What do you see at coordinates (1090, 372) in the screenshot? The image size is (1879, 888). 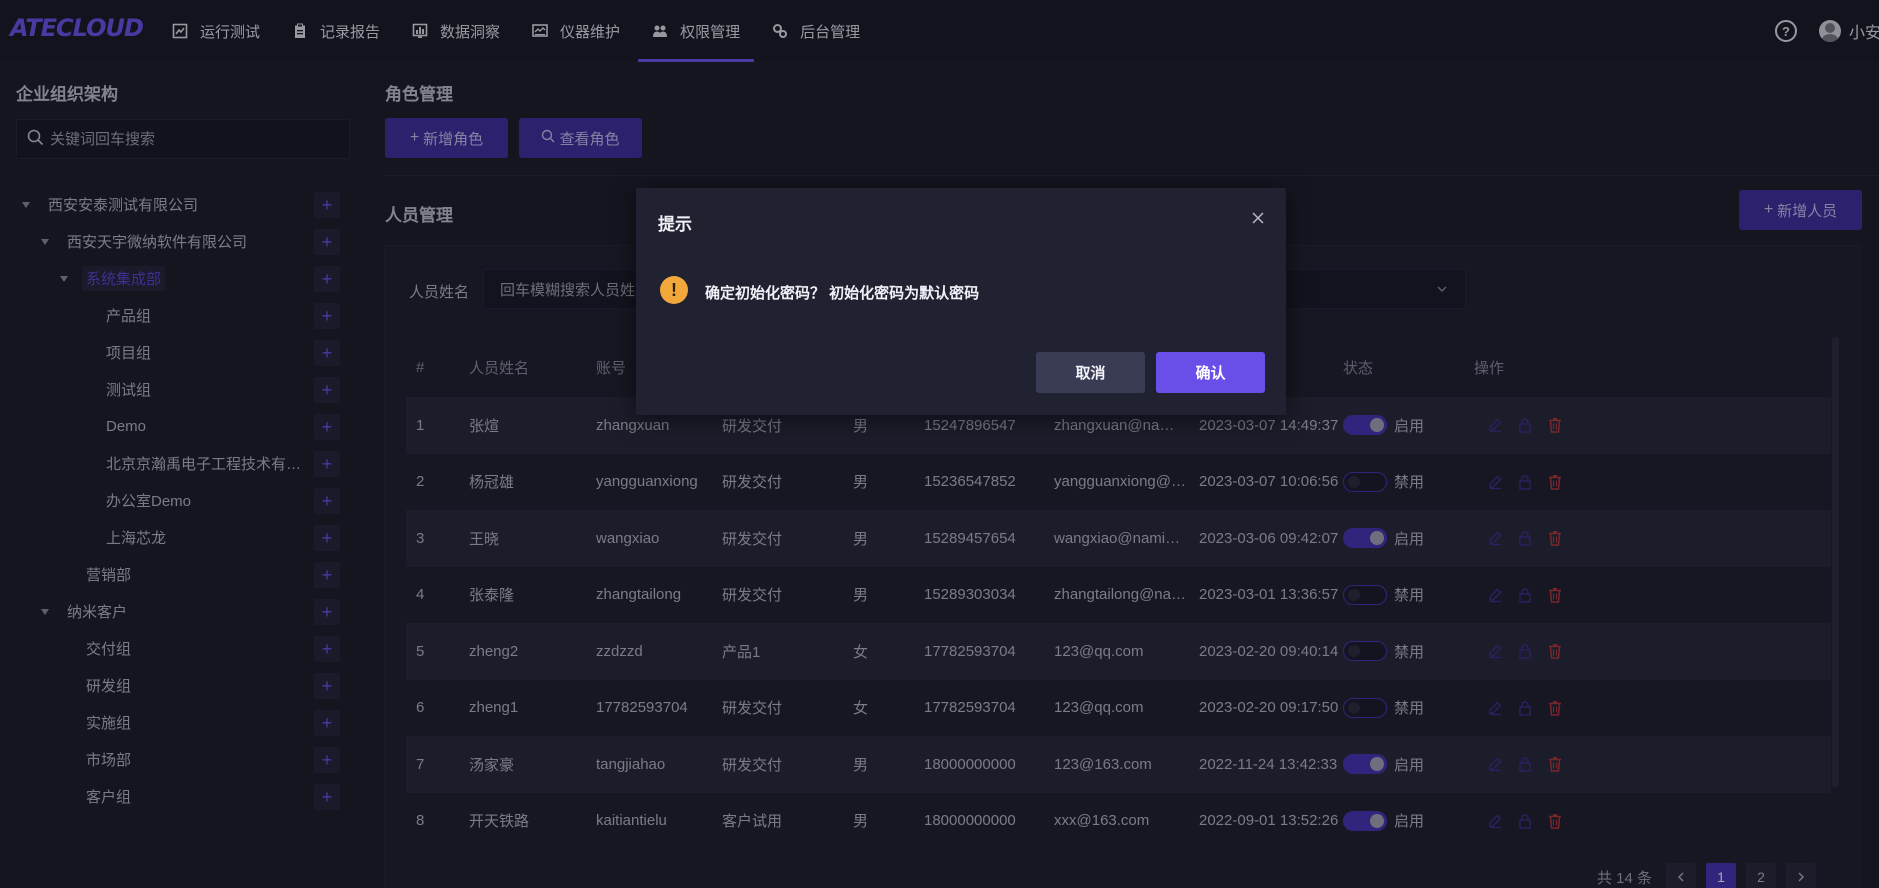 I see `cancel-button: 取消` at bounding box center [1090, 372].